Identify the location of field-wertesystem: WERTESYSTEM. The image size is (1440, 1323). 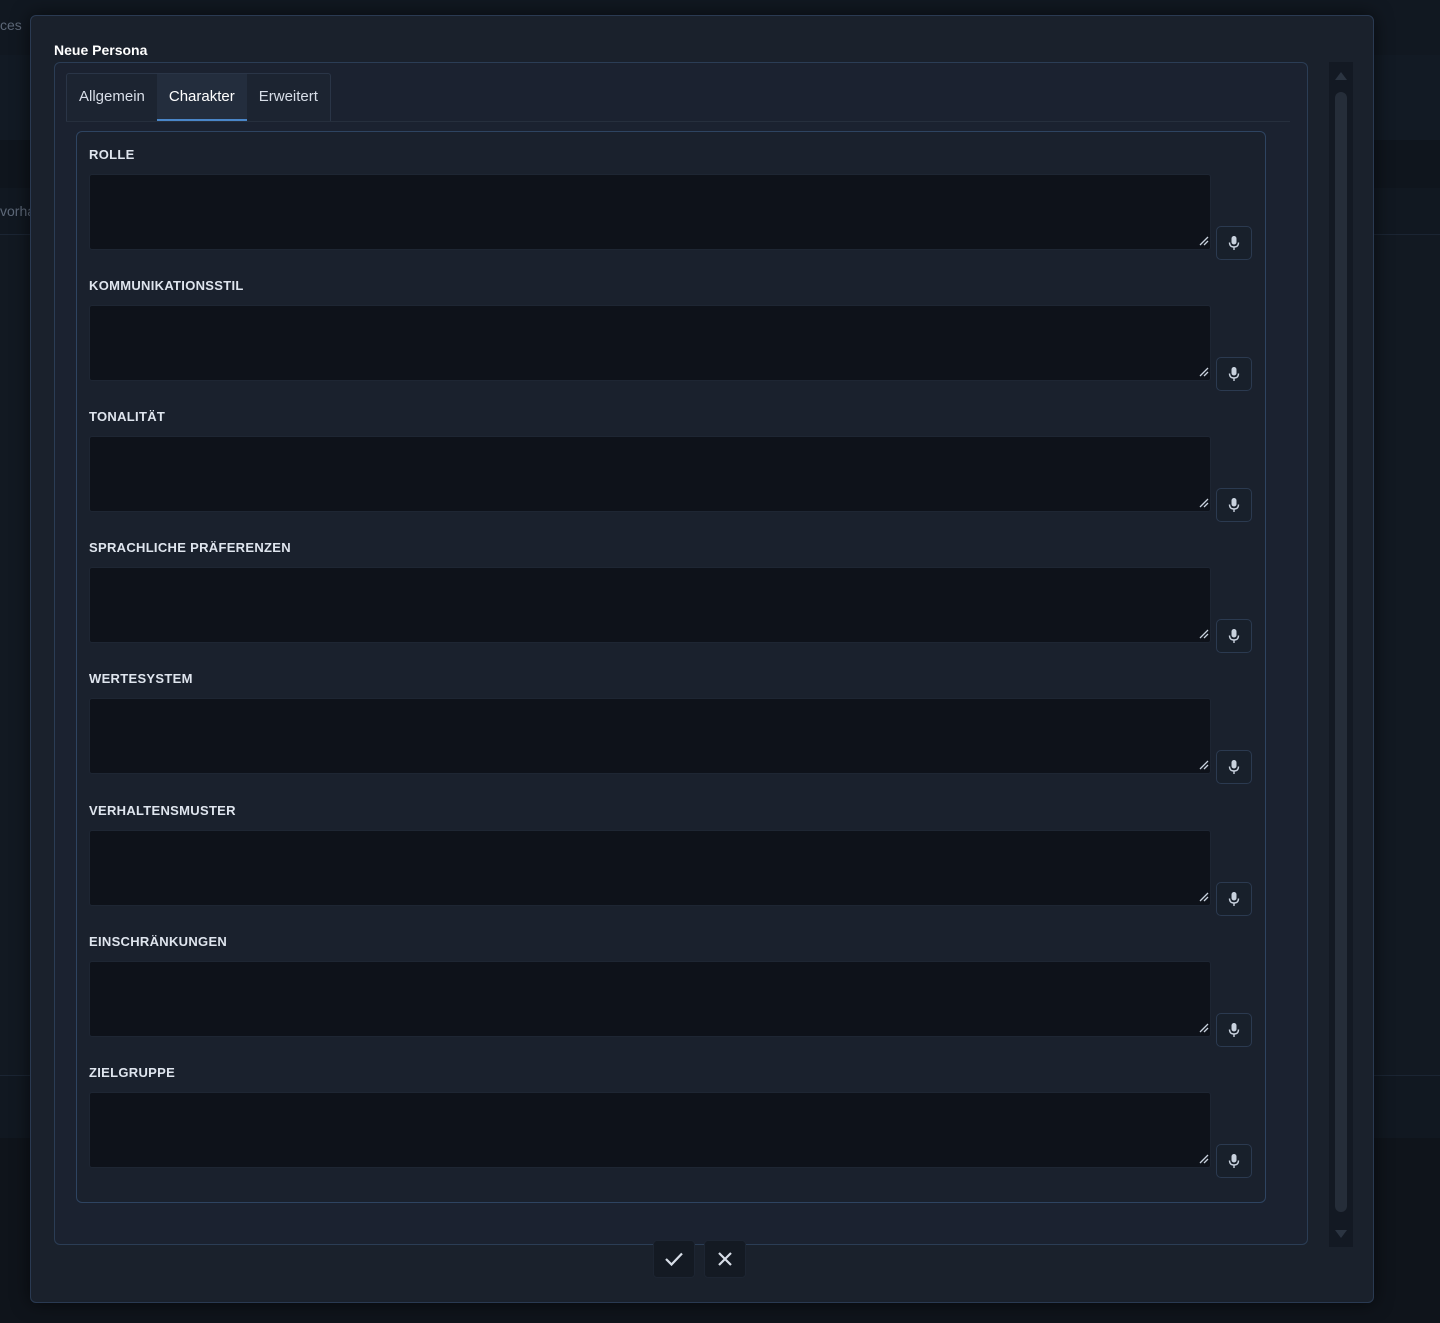
(671, 727).